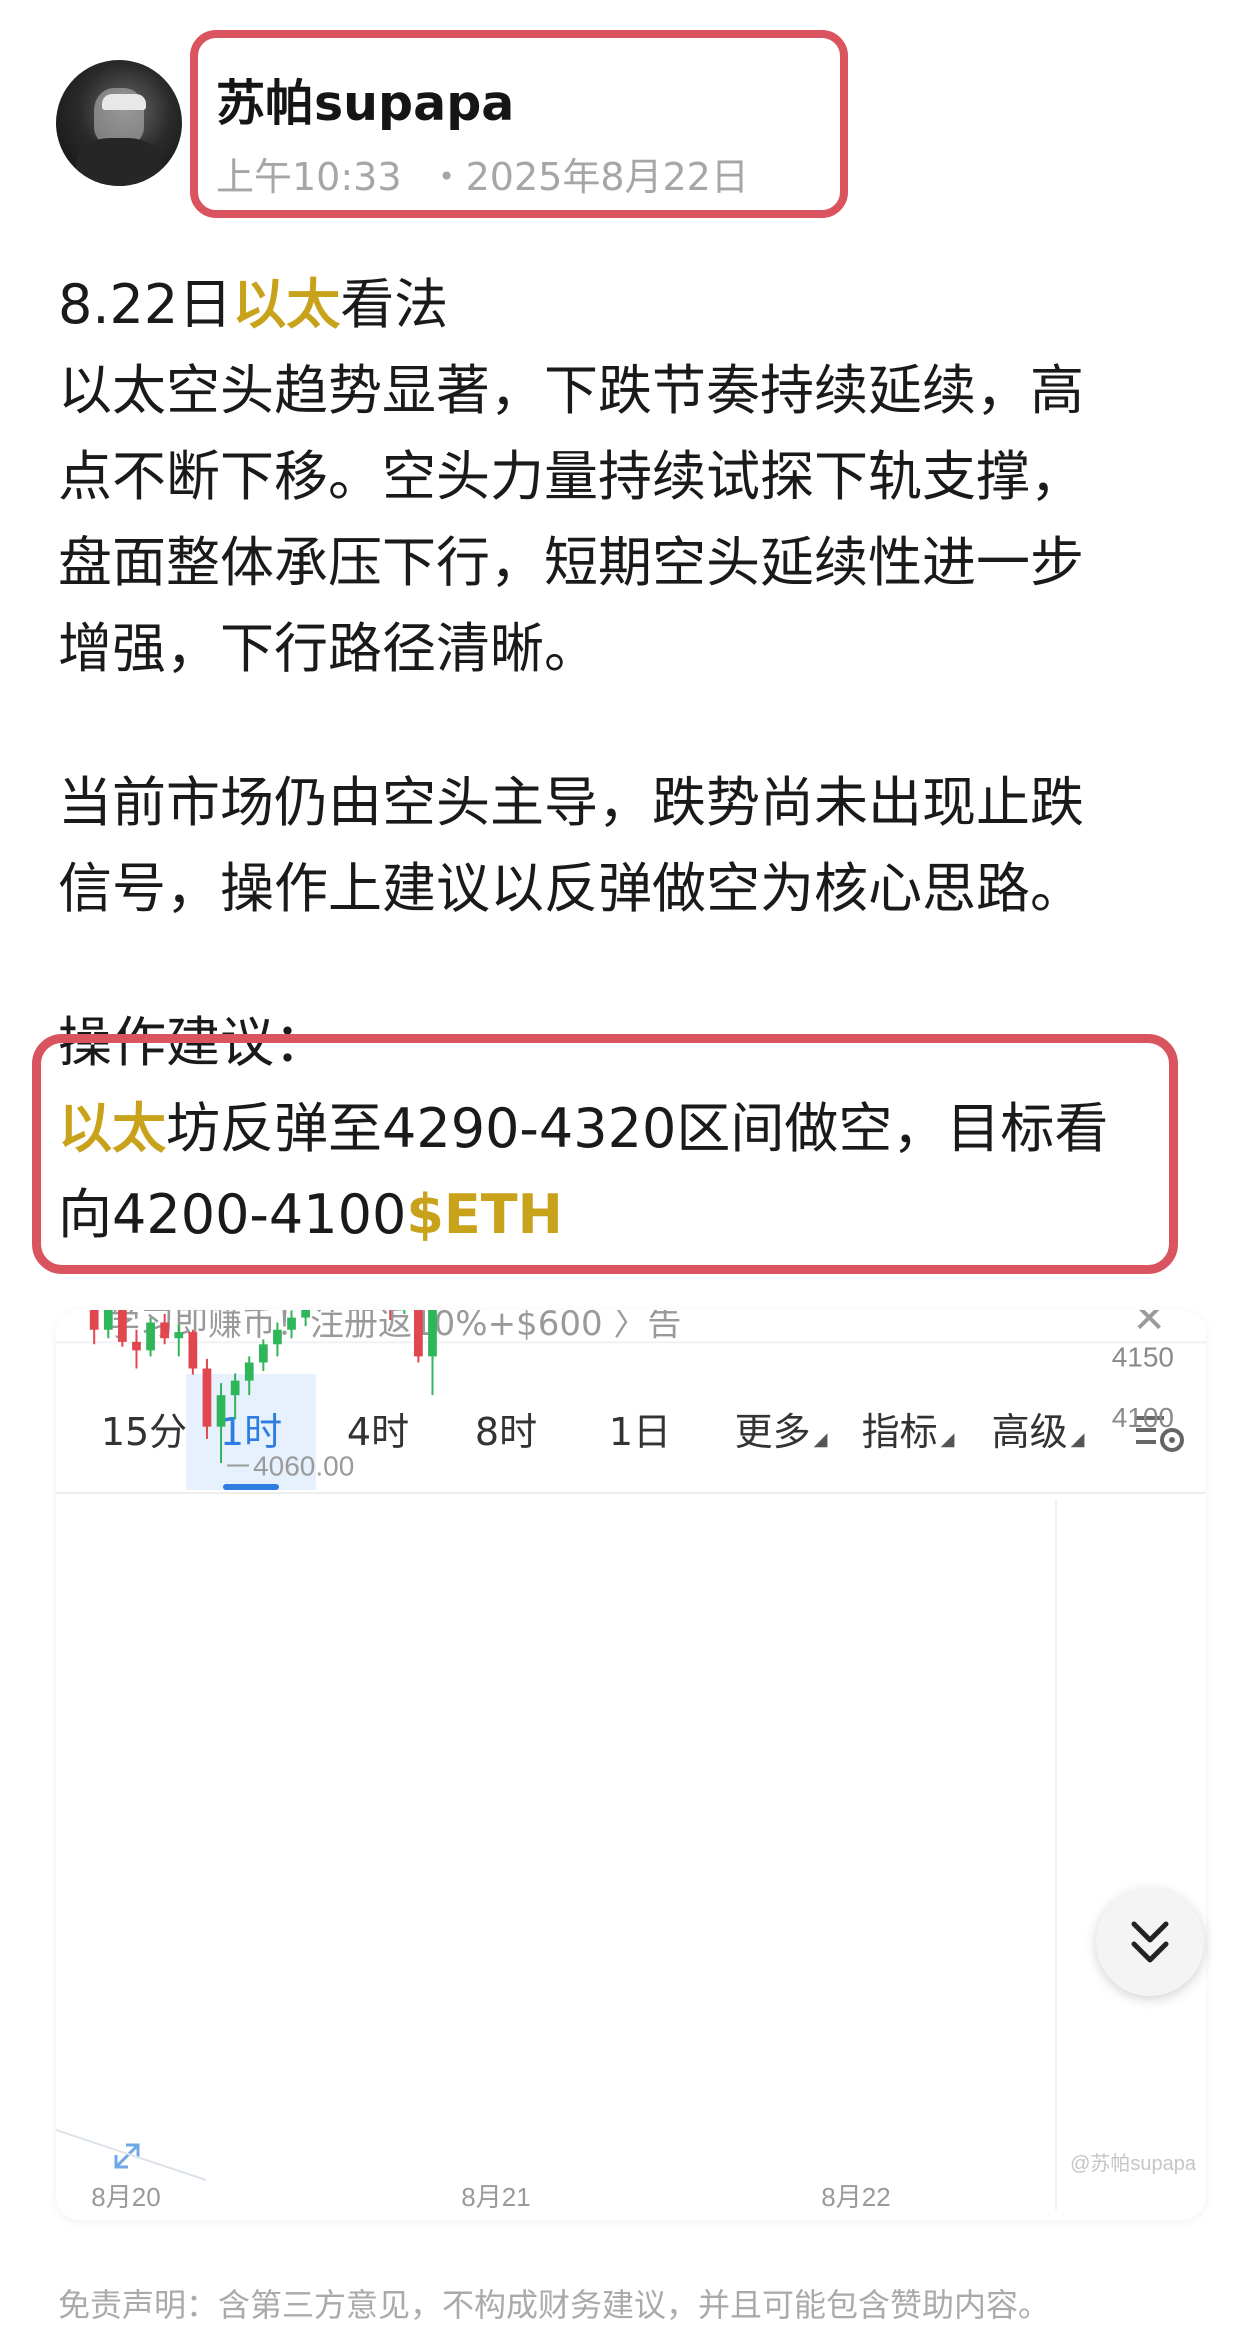 The height and width of the screenshot is (2328, 1260). I want to click on scroll-down-button, so click(1150, 1942).